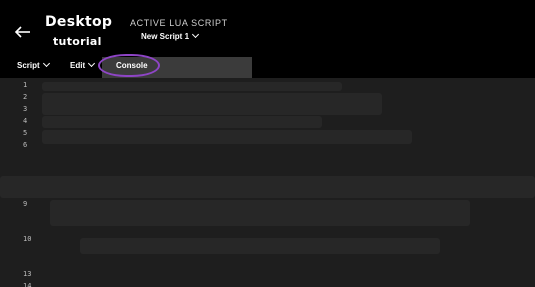  Describe the element at coordinates (27, 274) in the screenshot. I see `line-number: 13` at that location.